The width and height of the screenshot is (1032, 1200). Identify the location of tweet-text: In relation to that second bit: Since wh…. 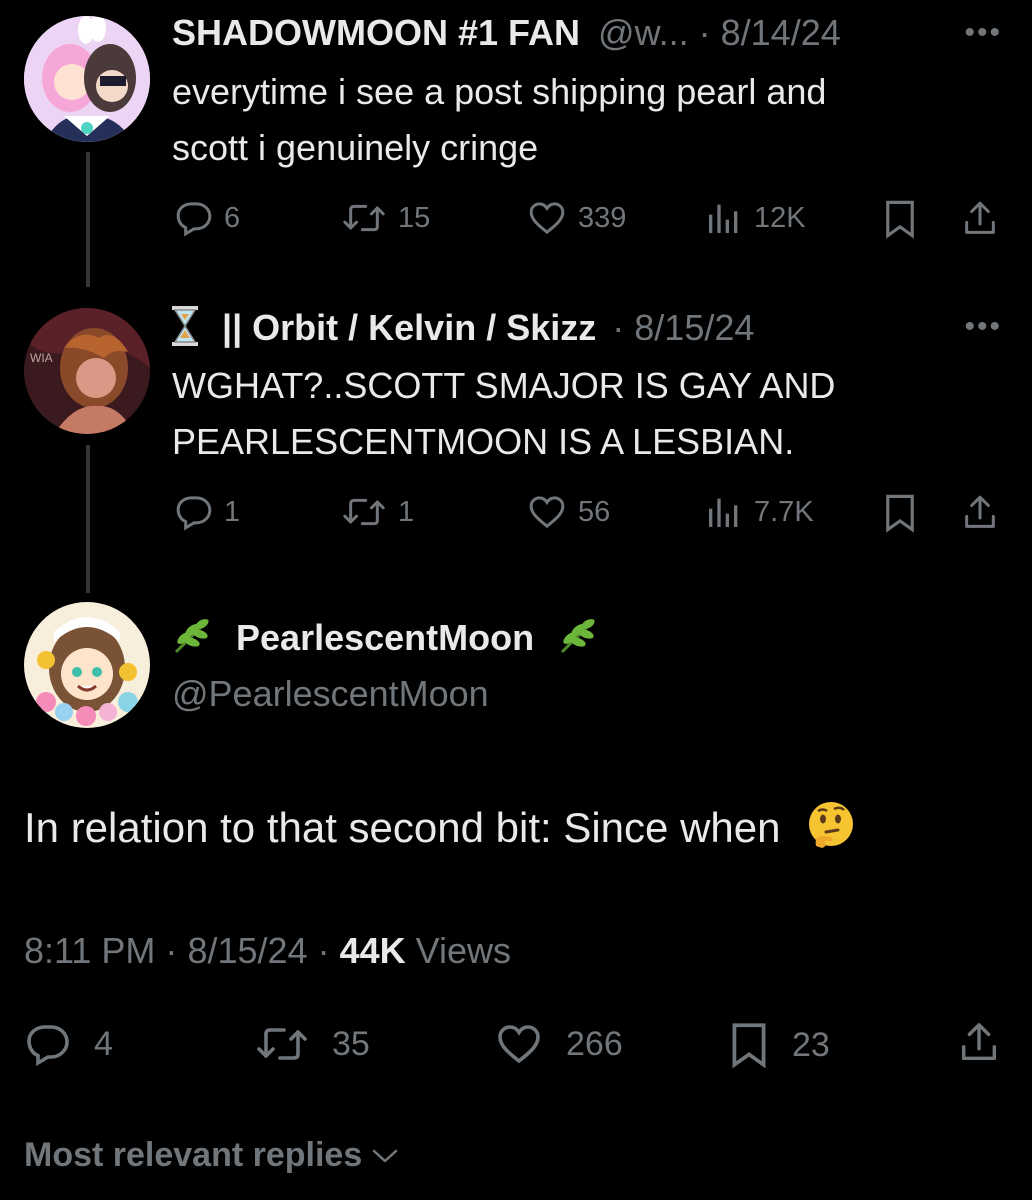
(402, 827).